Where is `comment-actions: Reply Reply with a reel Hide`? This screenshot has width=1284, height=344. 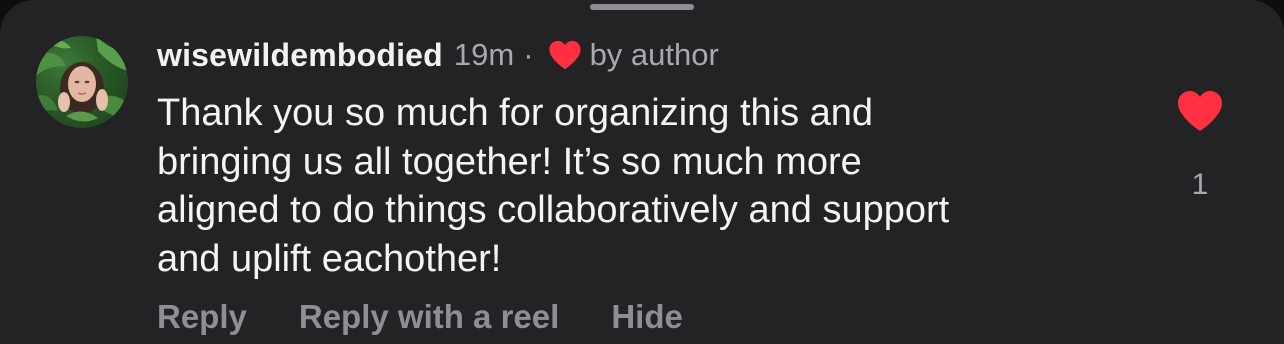 comment-actions: Reply Reply with a reel Hide is located at coordinates (420, 317).